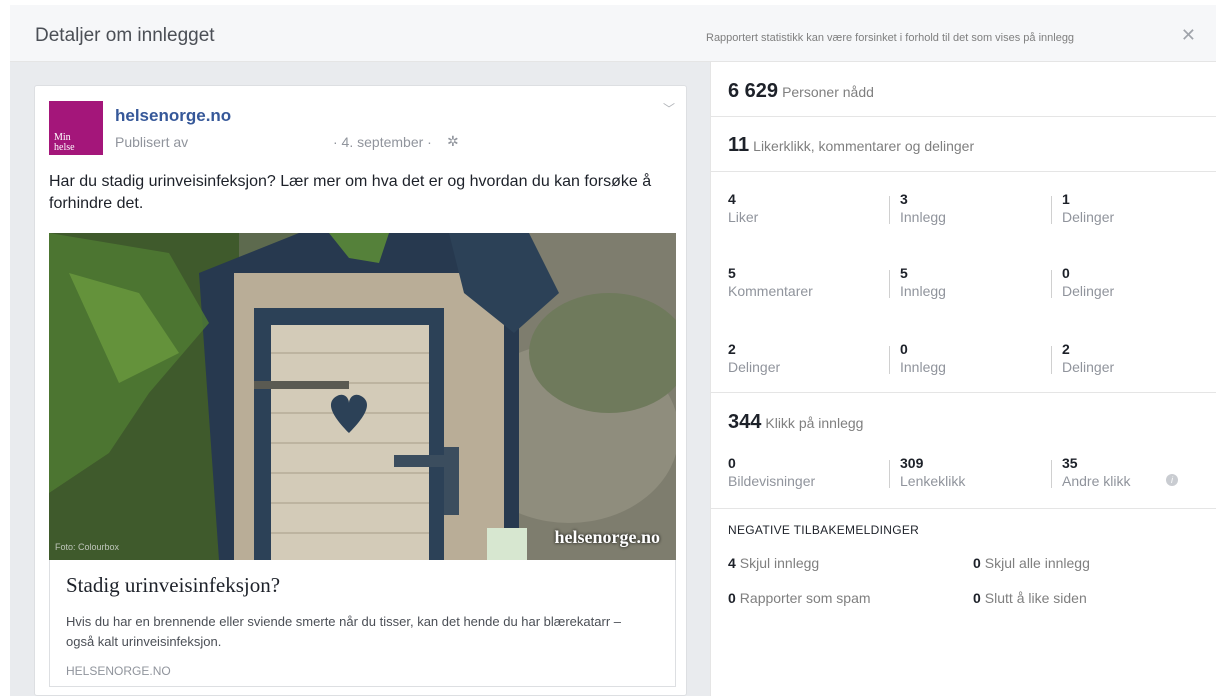  I want to click on info-icon: i, so click(1172, 480).